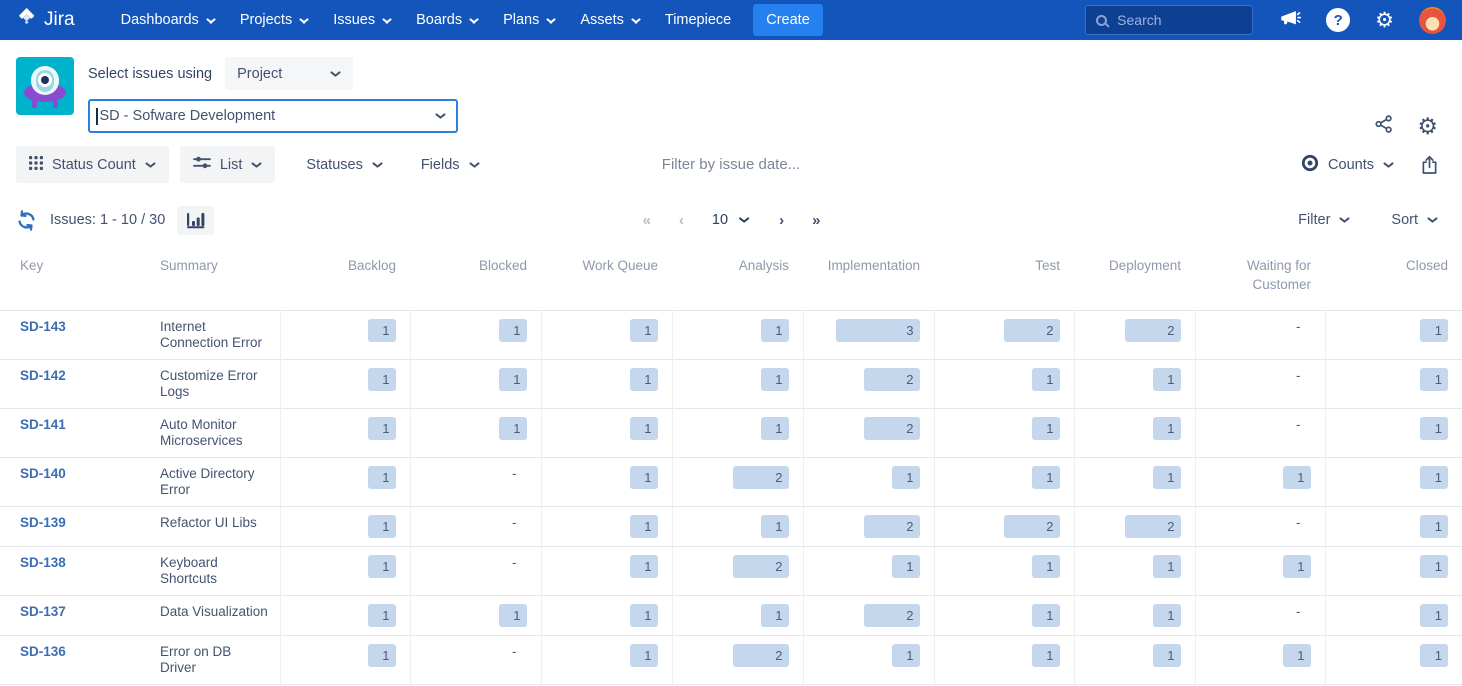  Describe the element at coordinates (209, 383) in the screenshot. I see `issue-summary: Customize Error Logs` at that location.